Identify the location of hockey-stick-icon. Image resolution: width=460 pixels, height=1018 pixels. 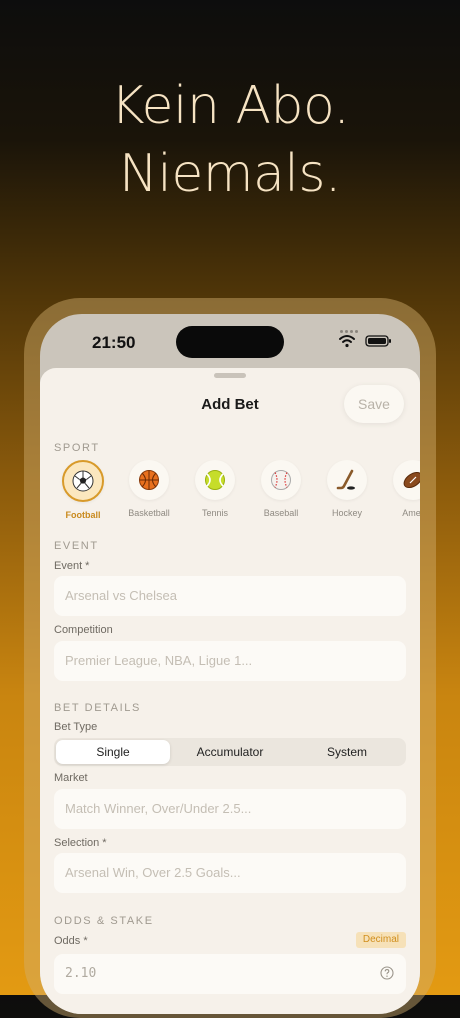
(347, 480).